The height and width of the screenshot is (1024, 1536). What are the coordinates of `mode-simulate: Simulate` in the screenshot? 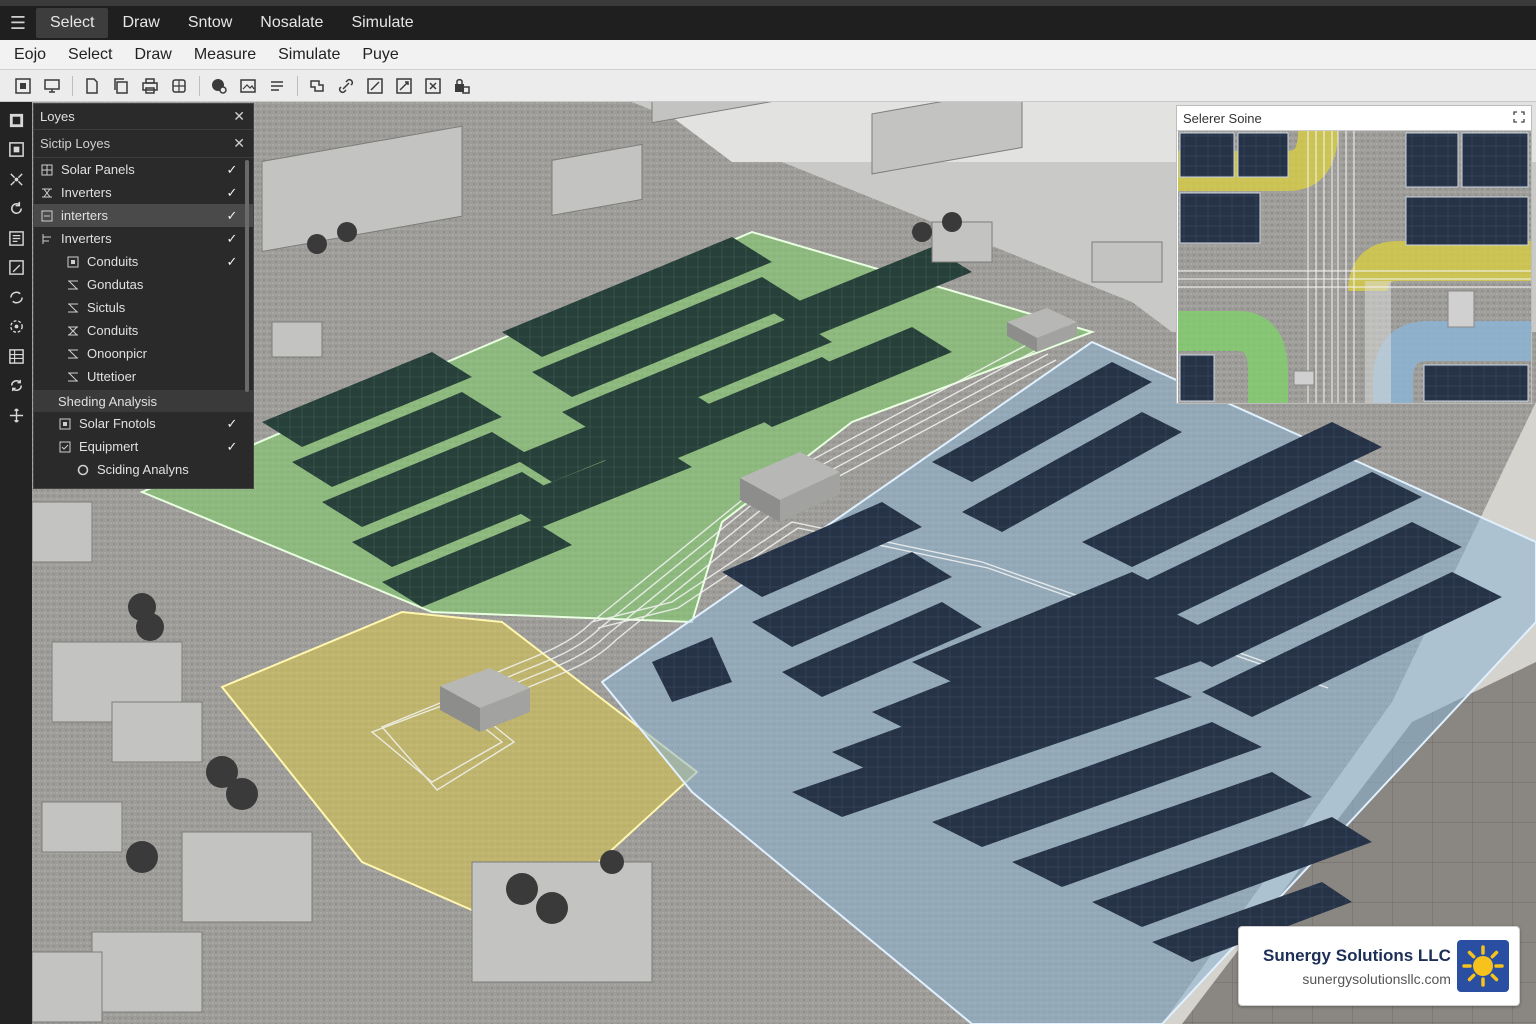 It's located at (382, 23).